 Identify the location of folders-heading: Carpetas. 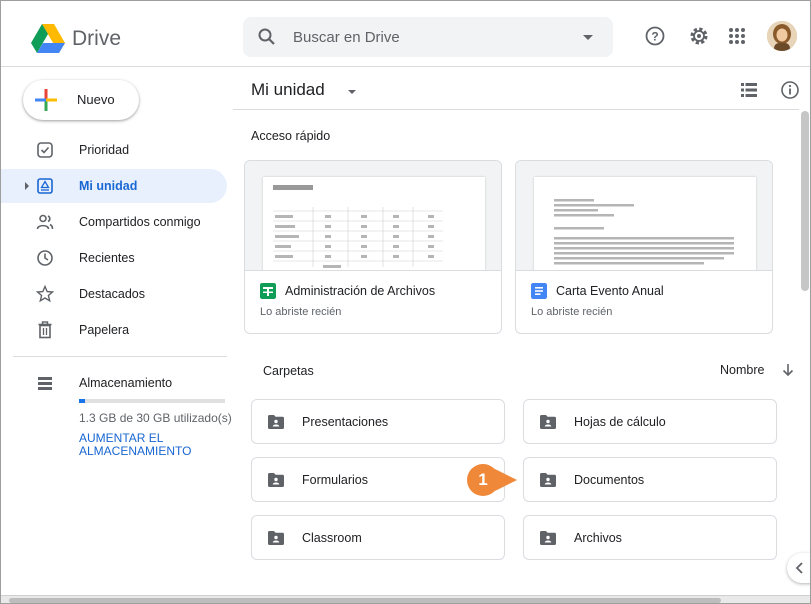
(288, 371).